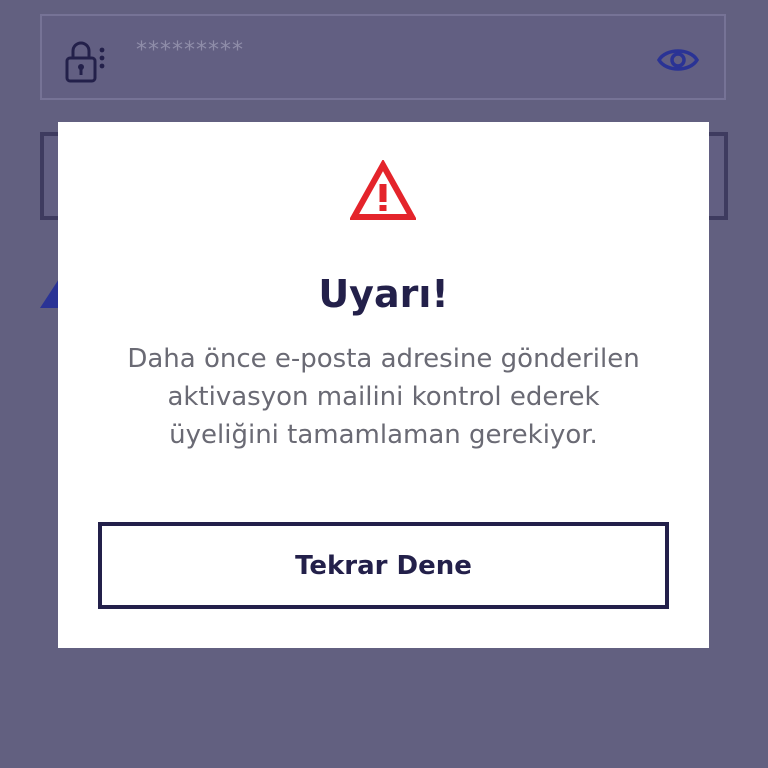 This screenshot has width=768, height=768. Describe the element at coordinates (383, 294) in the screenshot. I see `dialog-title: Uyarı!` at that location.